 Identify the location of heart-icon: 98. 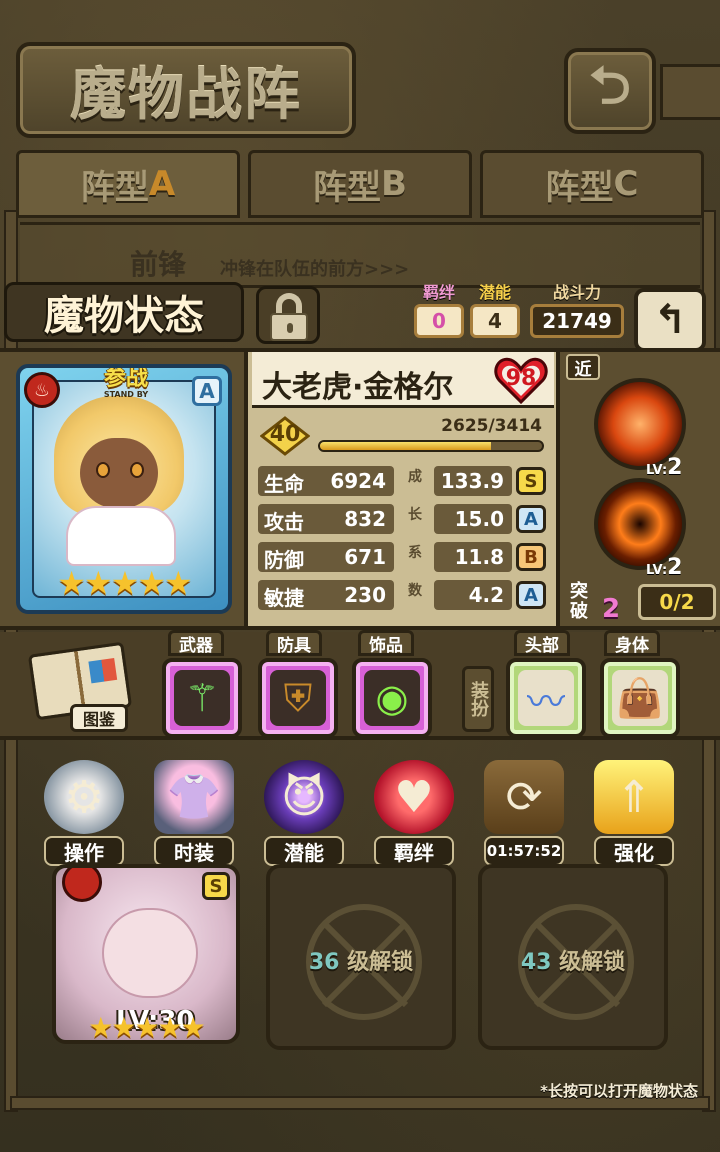
(521, 380).